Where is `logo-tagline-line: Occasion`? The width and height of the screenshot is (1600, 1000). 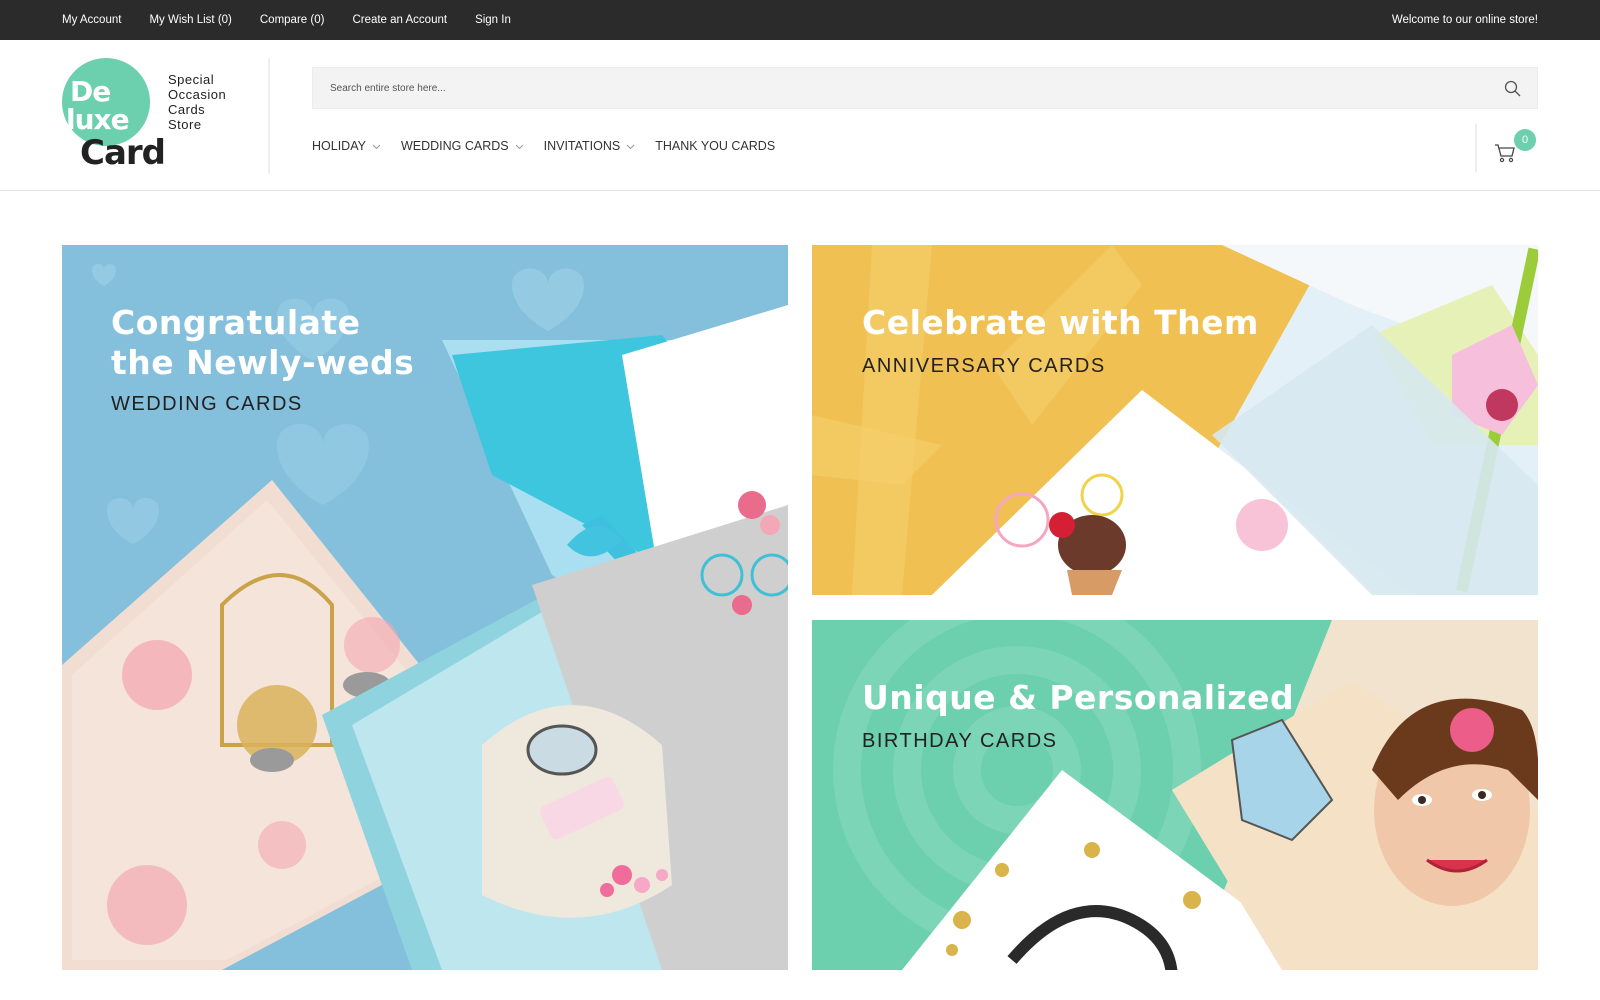
logo-tagline-line: Occasion is located at coordinates (197, 94).